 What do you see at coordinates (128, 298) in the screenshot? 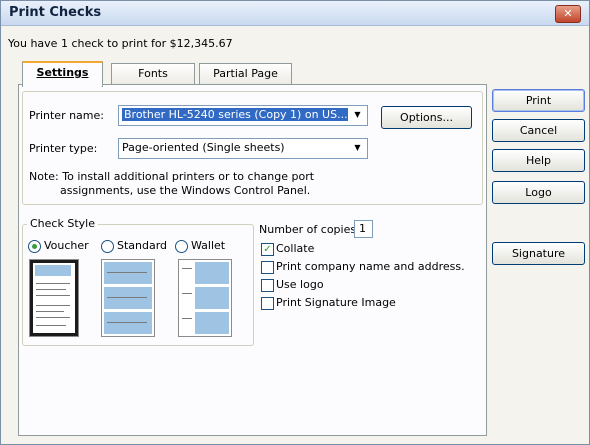
I see `standard-preview-image` at bounding box center [128, 298].